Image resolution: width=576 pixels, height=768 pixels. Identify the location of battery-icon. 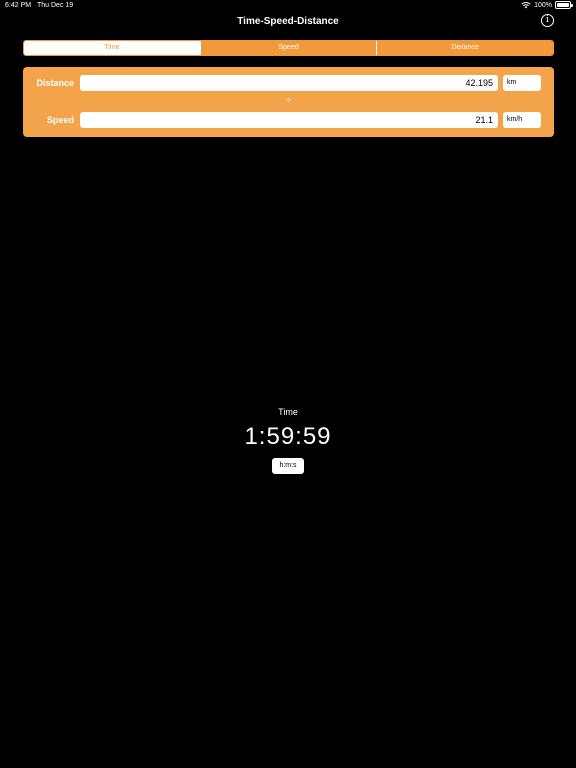
(564, 5).